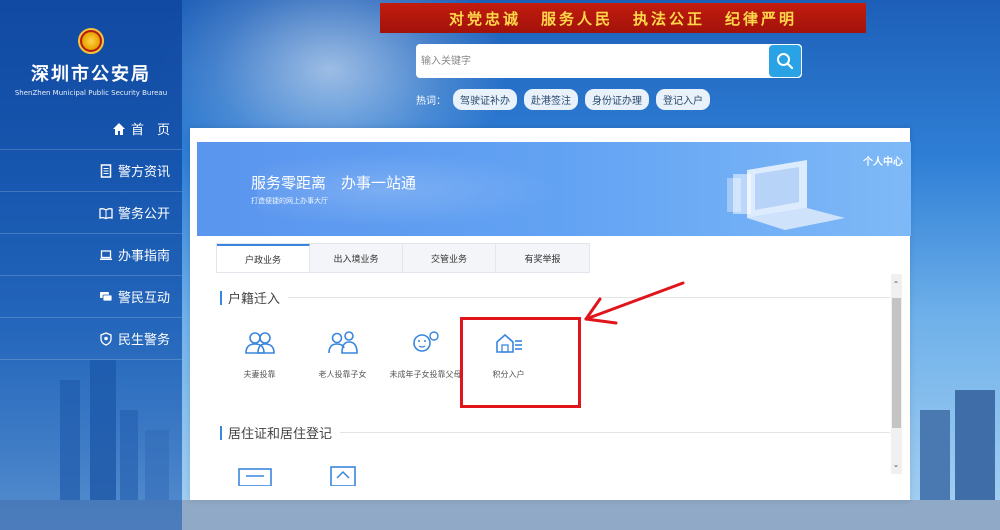  I want to click on service-banner: 服务零距离 办事一站通 打造便捷的网上办事大厅 个人中心, so click(554, 189).